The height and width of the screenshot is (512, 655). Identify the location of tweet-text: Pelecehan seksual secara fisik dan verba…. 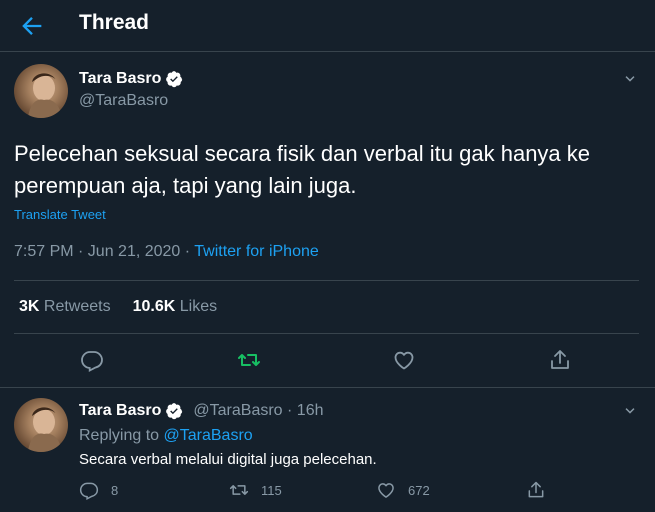
(302, 169).